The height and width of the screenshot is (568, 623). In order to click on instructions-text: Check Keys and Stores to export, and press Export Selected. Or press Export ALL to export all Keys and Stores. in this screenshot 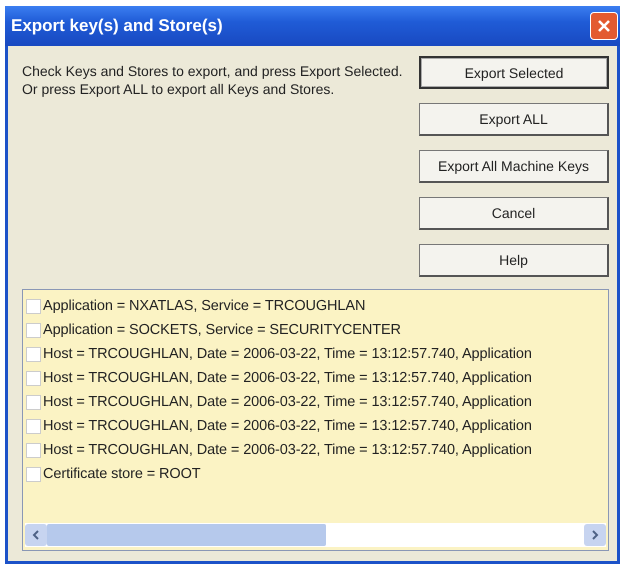, I will do `click(213, 80)`.